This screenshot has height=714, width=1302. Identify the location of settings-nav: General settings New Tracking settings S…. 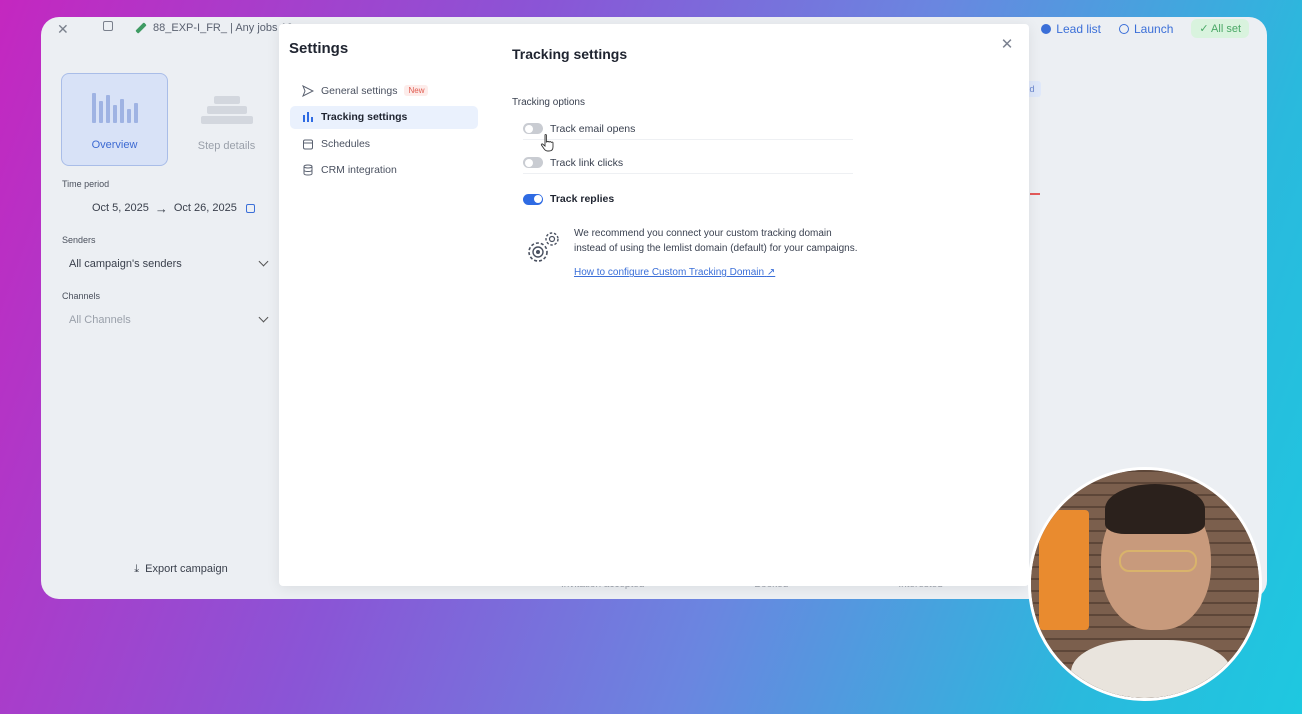
(384, 132).